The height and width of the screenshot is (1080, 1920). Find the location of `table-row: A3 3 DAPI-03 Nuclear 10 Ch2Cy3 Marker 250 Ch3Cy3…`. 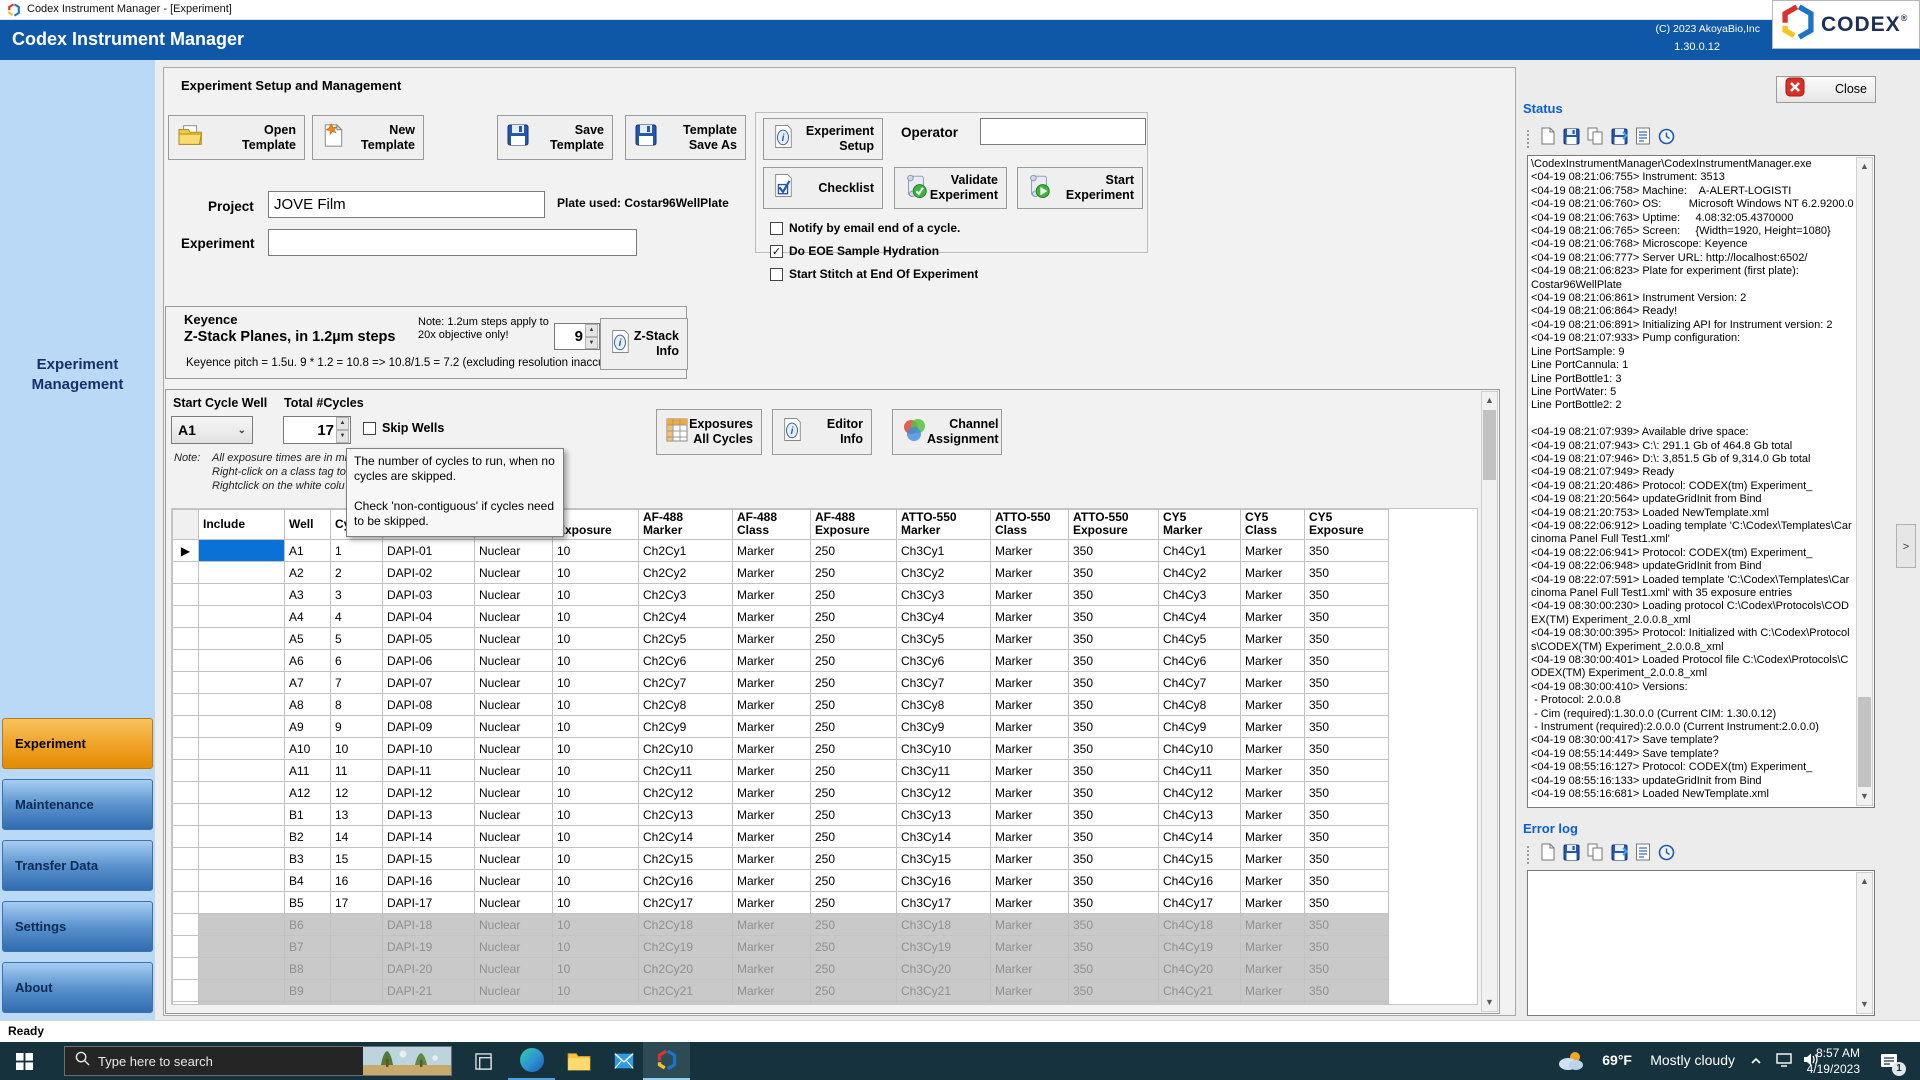

table-row: A3 3 DAPI-03 Nuclear 10 Ch2Cy3 Marker 250 Ch3Cy3… is located at coordinates (780, 594).